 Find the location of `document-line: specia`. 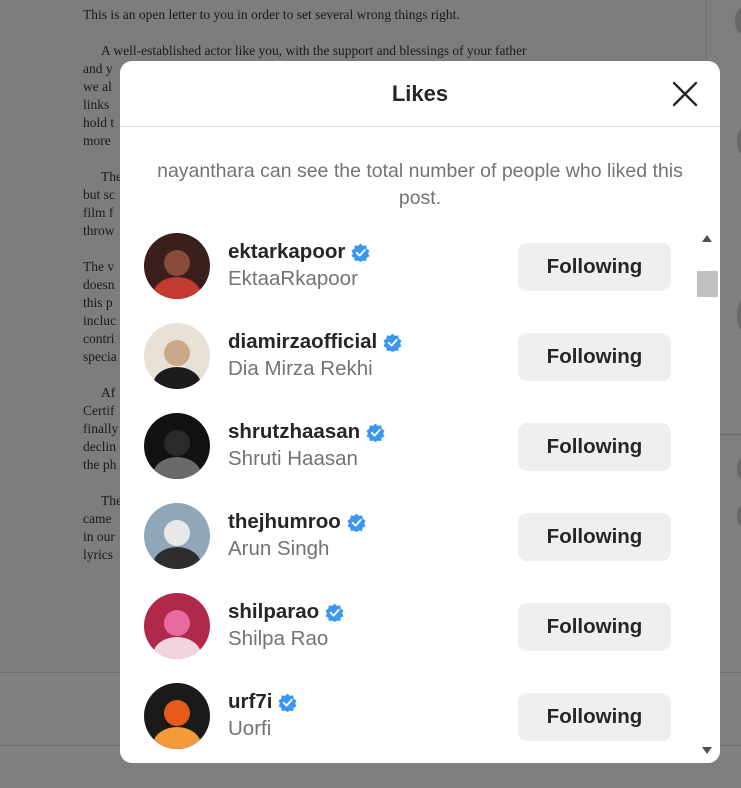

document-line: specia is located at coordinates (100, 356).